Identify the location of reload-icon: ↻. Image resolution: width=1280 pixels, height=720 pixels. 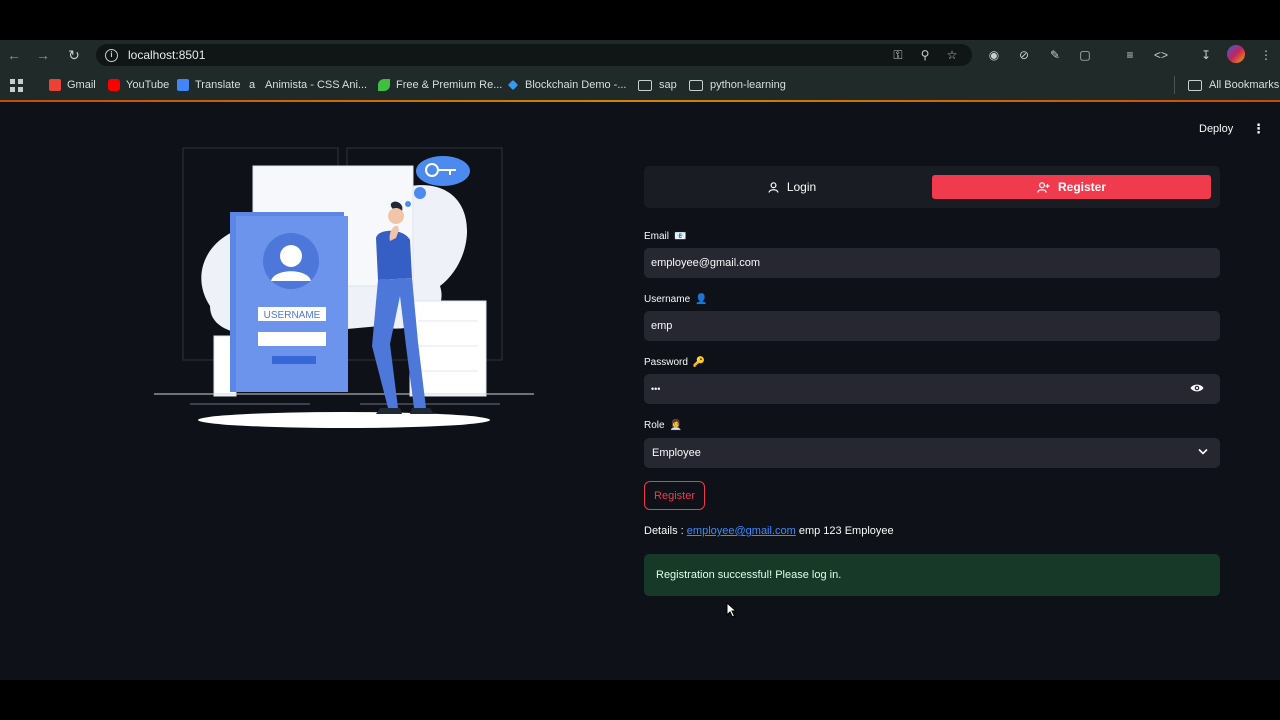
(74, 55).